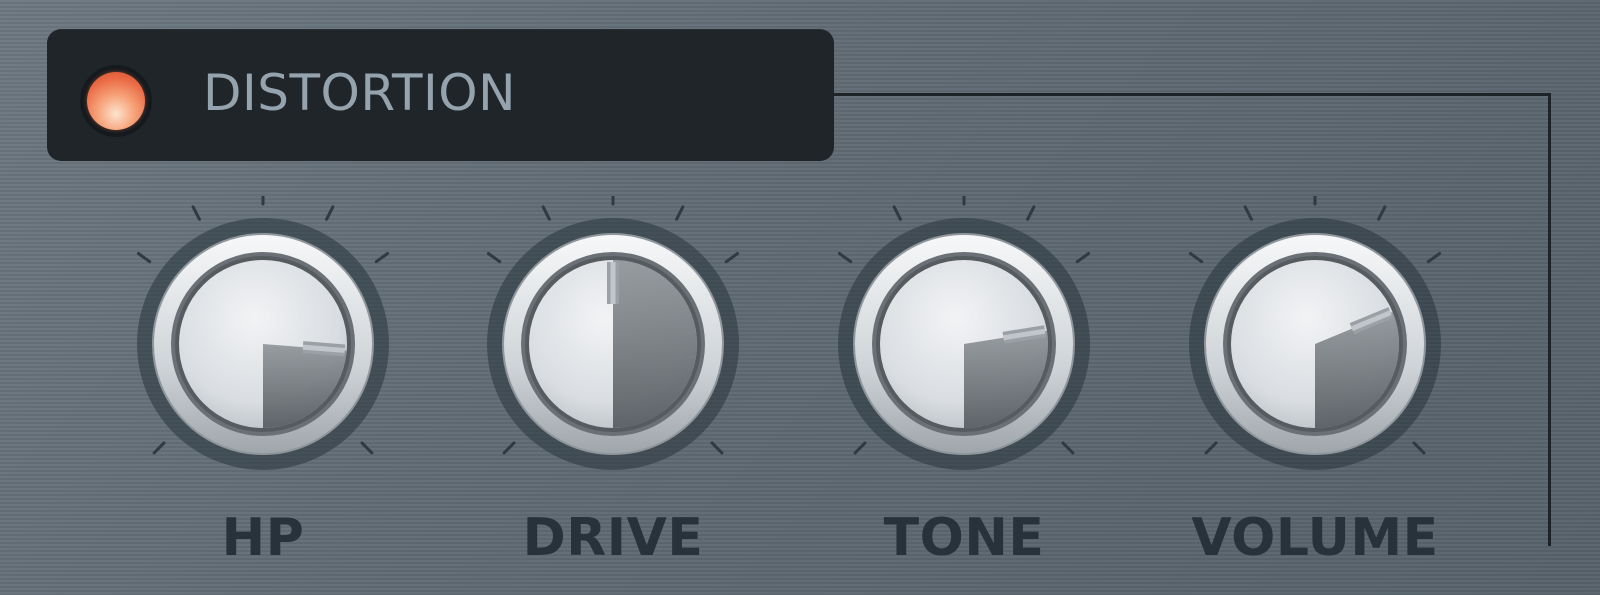 This screenshot has width=1600, height=595. Describe the element at coordinates (1315, 341) in the screenshot. I see `knob-volume` at that location.